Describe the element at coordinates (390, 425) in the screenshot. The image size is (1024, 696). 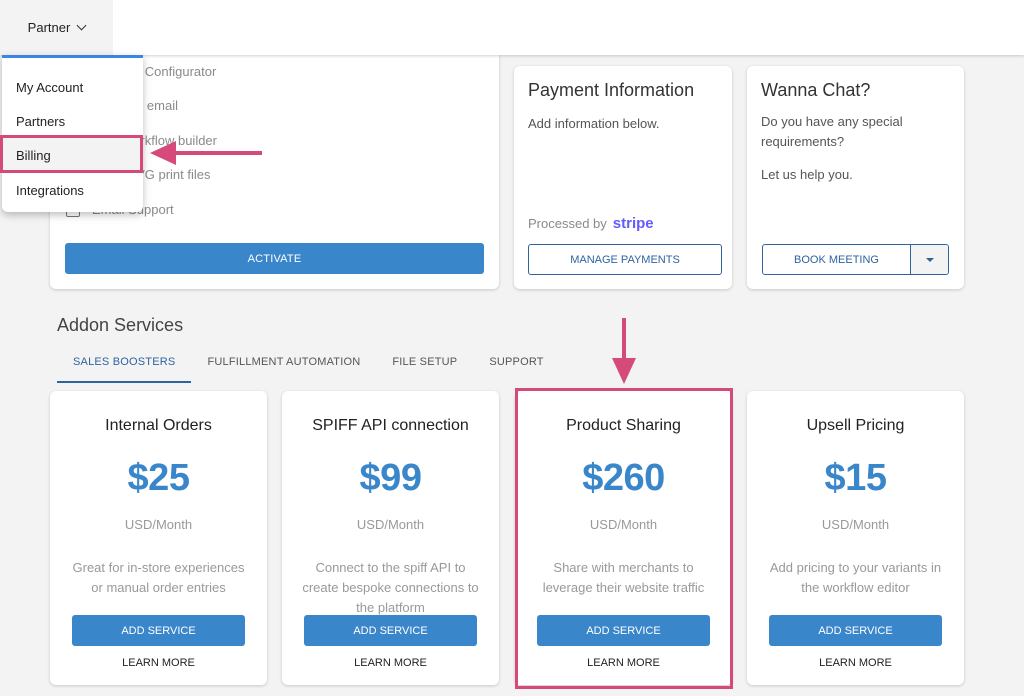
I see `service-name: SPIFF API connection` at that location.